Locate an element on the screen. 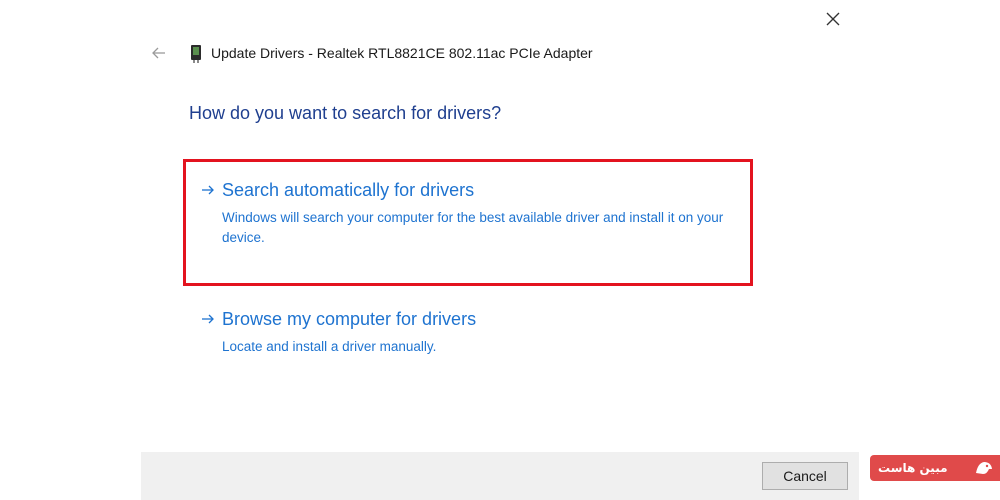 The image size is (1000, 500). close-icon is located at coordinates (833, 19).